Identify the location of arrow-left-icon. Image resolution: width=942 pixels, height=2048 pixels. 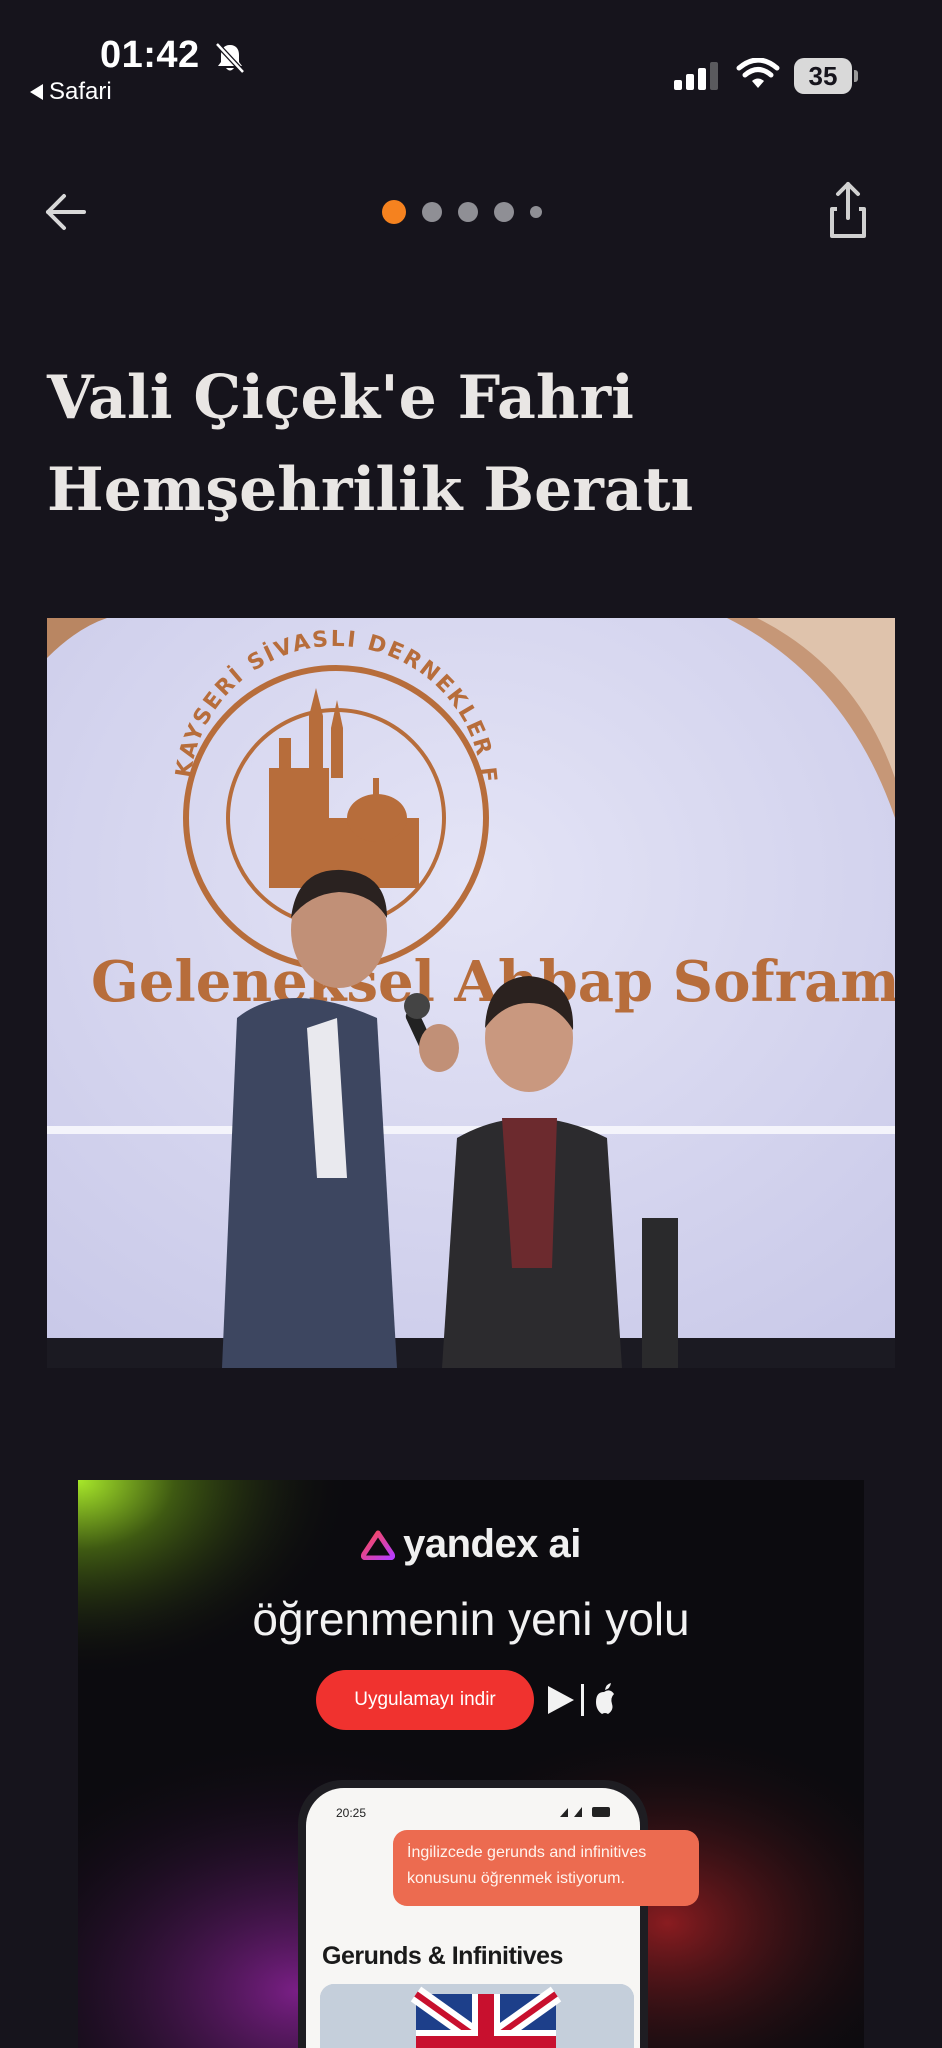
(66, 212).